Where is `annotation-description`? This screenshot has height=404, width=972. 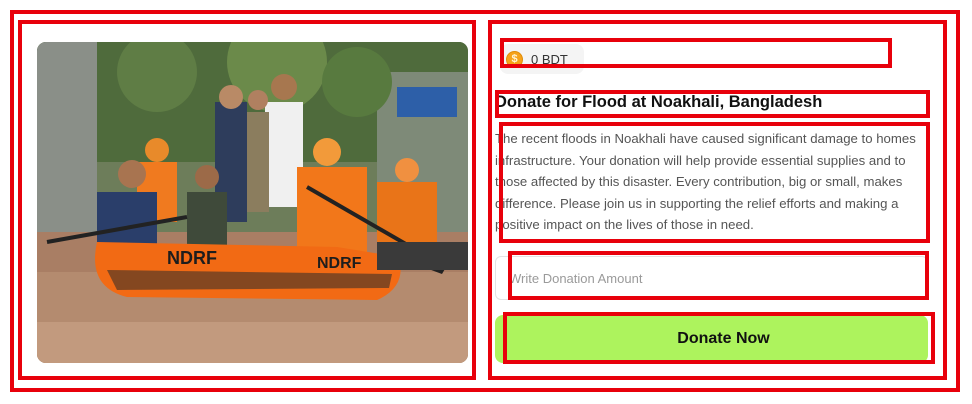
annotation-description is located at coordinates (714, 182).